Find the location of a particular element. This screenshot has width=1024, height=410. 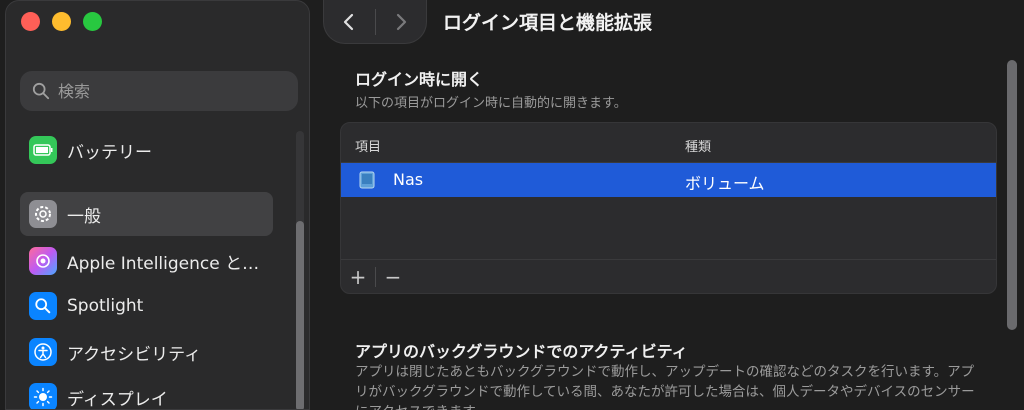

forward-button is located at coordinates (400, 22).